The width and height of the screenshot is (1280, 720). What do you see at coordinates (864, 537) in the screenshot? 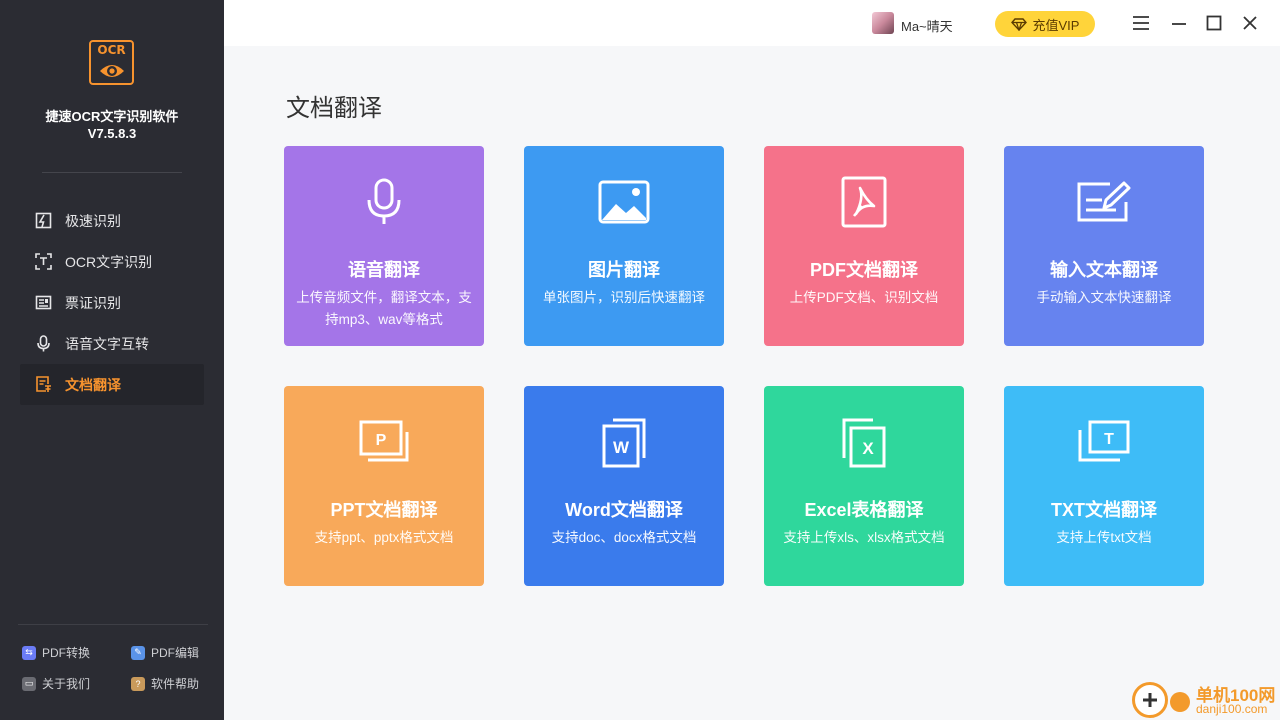
I see `card-description: 支持上传xls、xlsx格式文档` at bounding box center [864, 537].